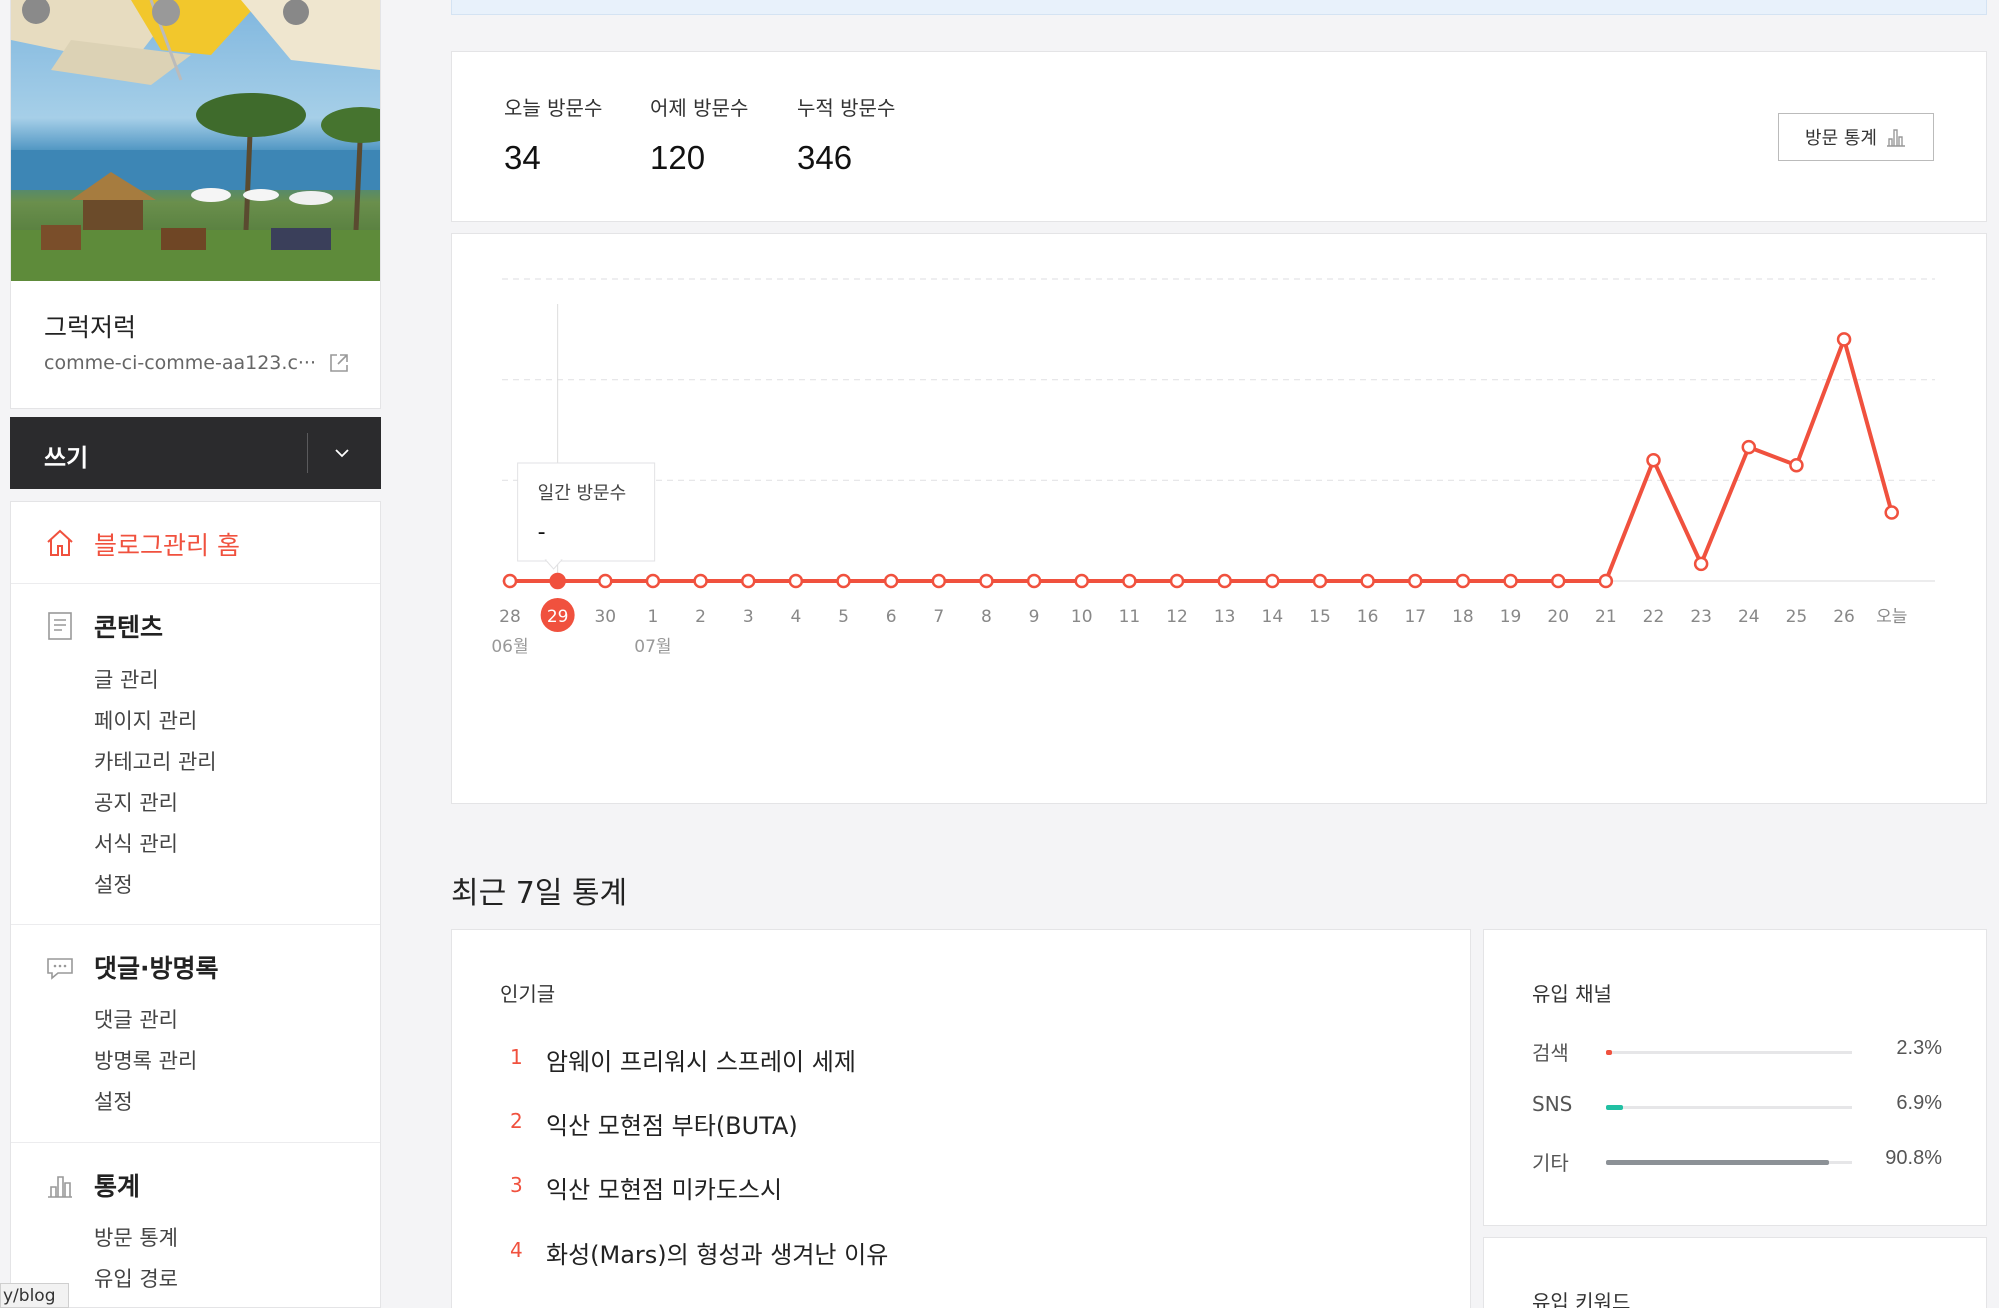 Image resolution: width=1999 pixels, height=1308 pixels. What do you see at coordinates (1737, 1162) in the screenshot?
I see `channel-row-other: 기타 90.8%` at bounding box center [1737, 1162].